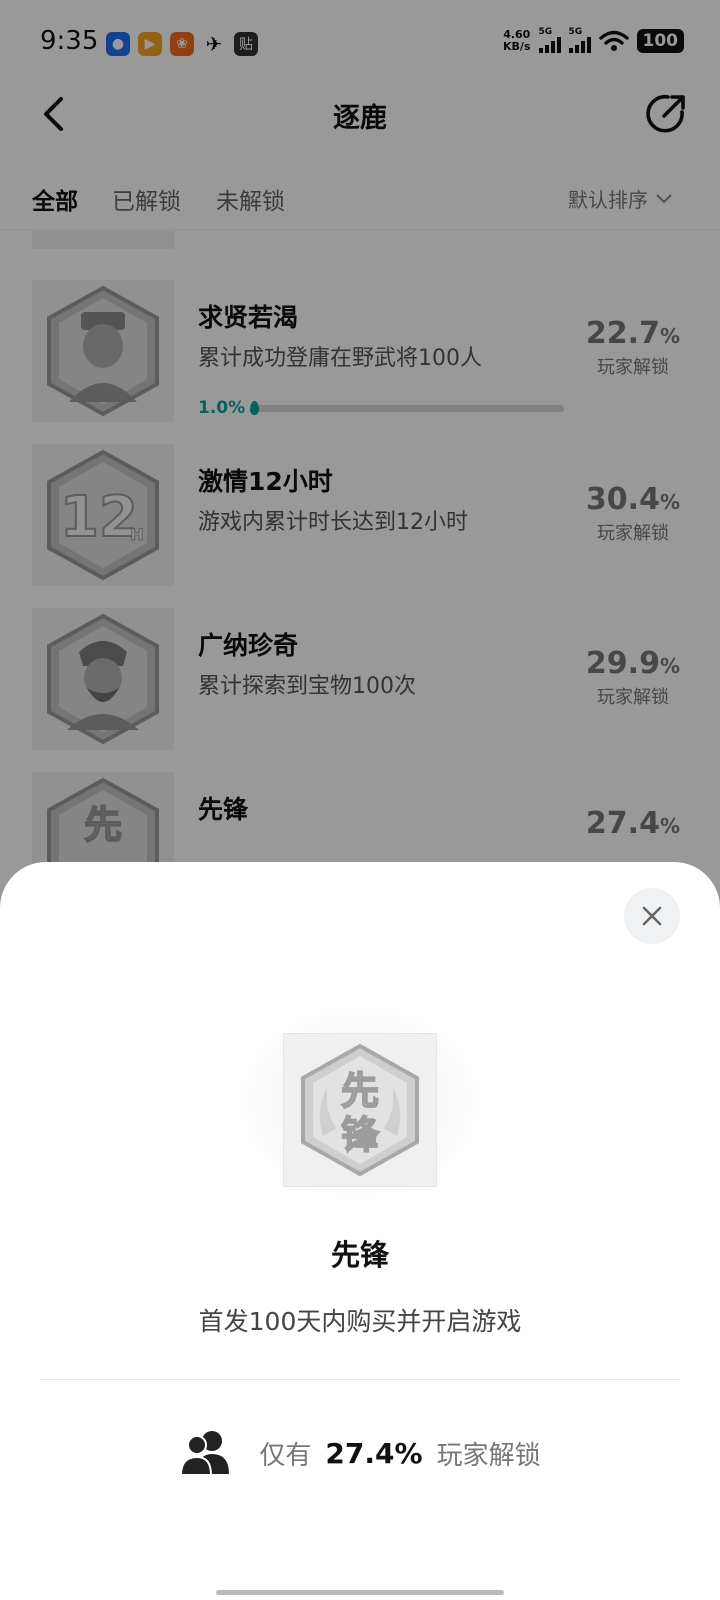  Describe the element at coordinates (374, 1453) in the screenshot. I see `unlock-value: 27.4%` at that location.